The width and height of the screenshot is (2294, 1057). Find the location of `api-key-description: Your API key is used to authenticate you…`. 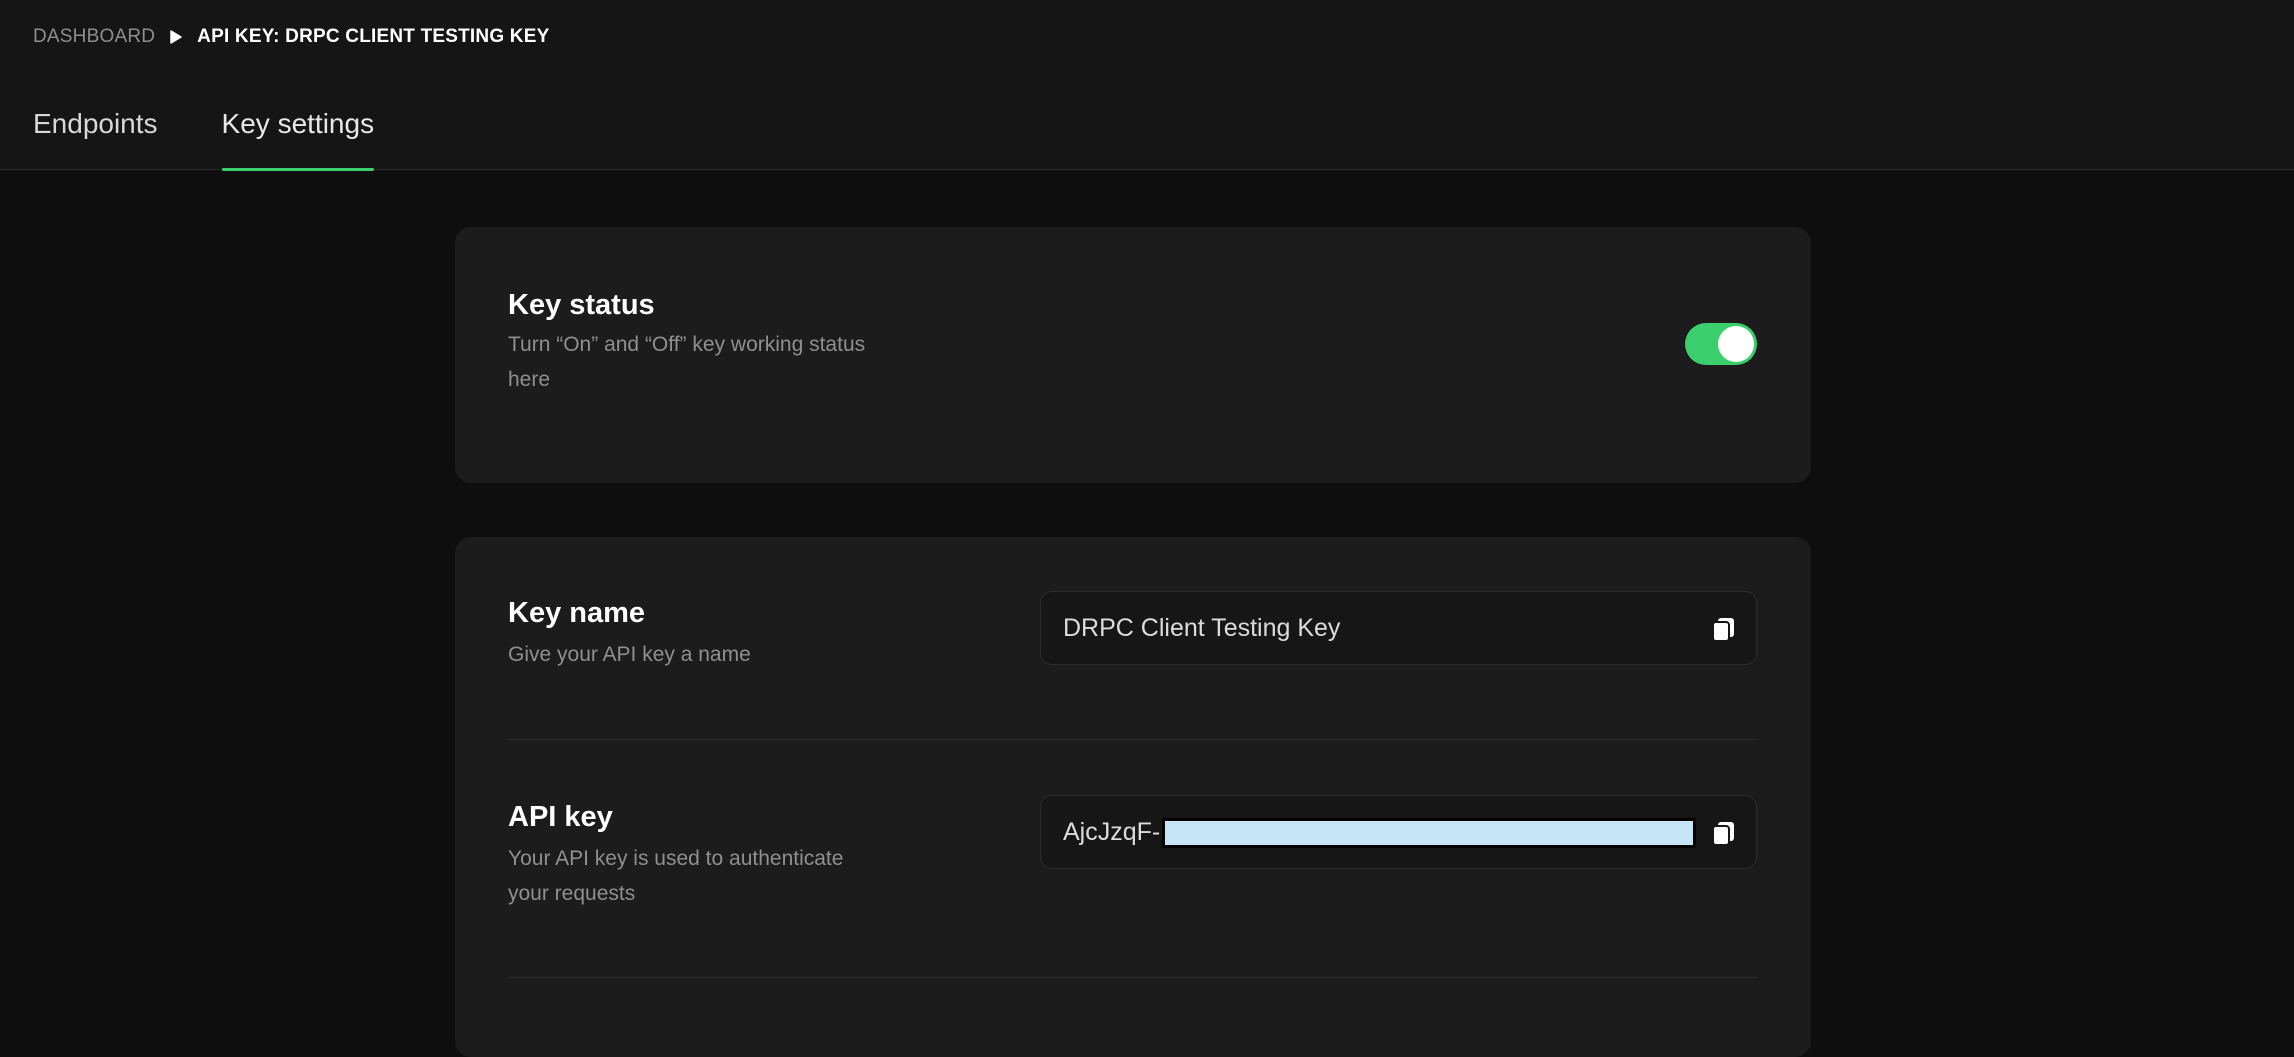

api-key-description: Your API key is used to authenticate you… is located at coordinates (675, 876).